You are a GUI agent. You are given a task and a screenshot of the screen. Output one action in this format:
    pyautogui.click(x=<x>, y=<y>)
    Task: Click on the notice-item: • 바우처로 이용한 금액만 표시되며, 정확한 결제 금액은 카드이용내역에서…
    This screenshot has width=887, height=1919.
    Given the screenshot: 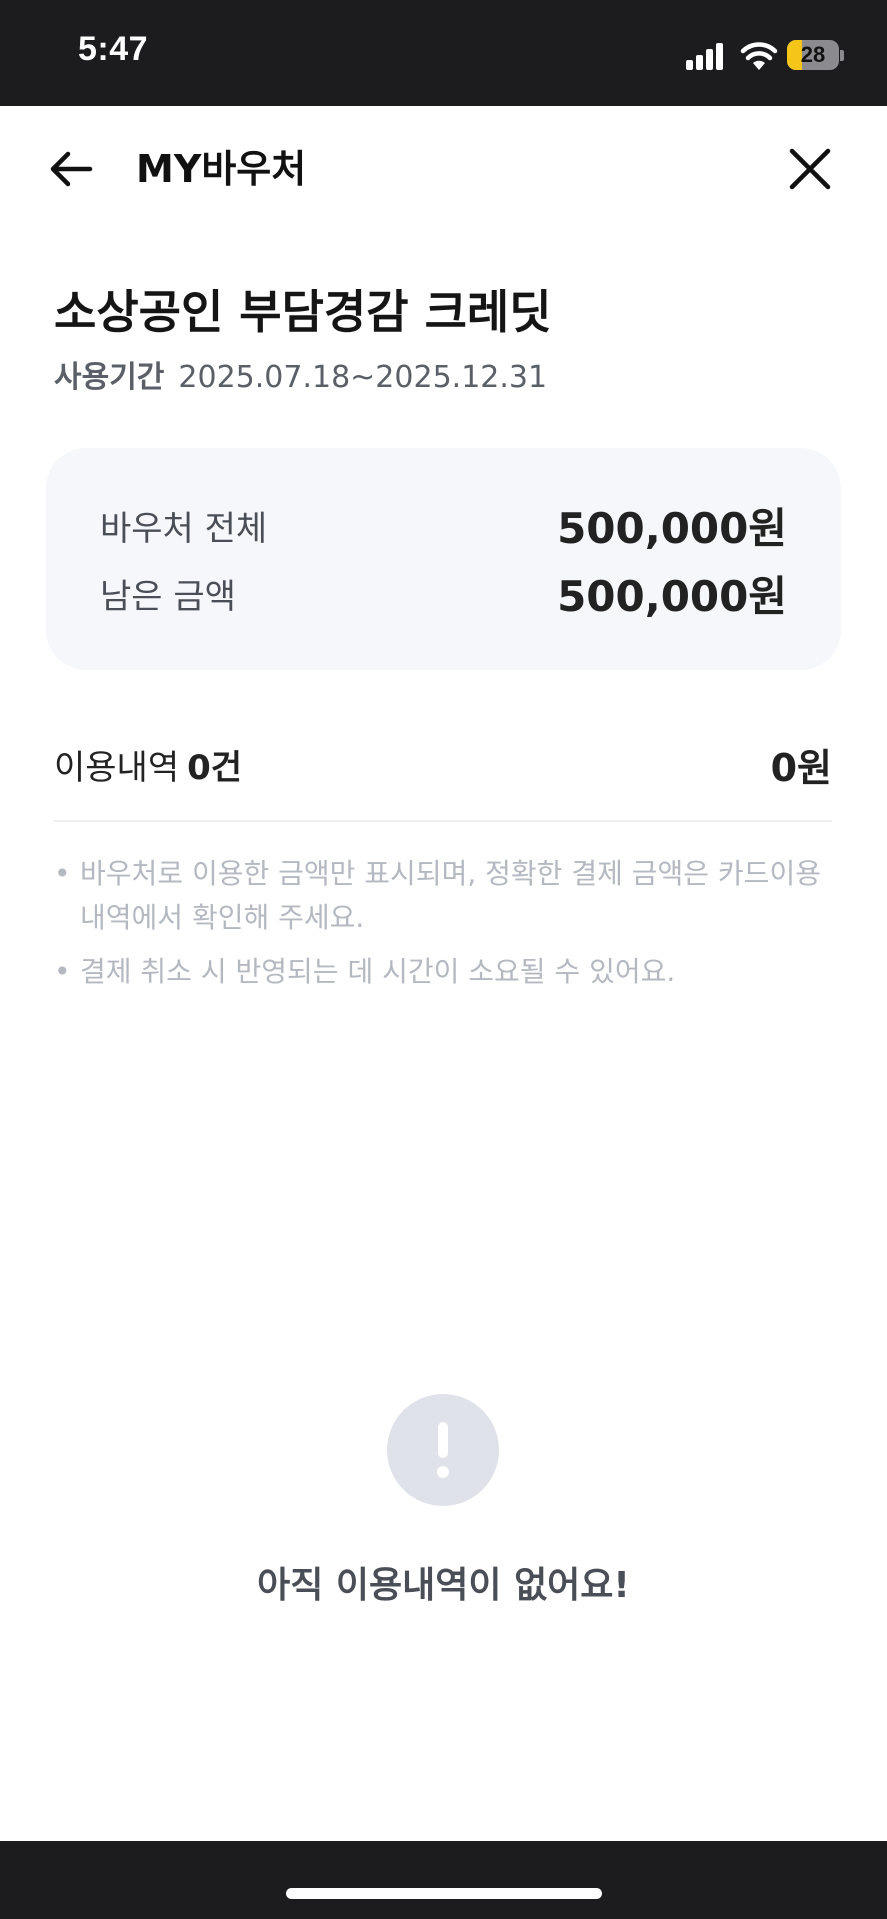 What is the action you would take?
    pyautogui.click(x=449, y=896)
    